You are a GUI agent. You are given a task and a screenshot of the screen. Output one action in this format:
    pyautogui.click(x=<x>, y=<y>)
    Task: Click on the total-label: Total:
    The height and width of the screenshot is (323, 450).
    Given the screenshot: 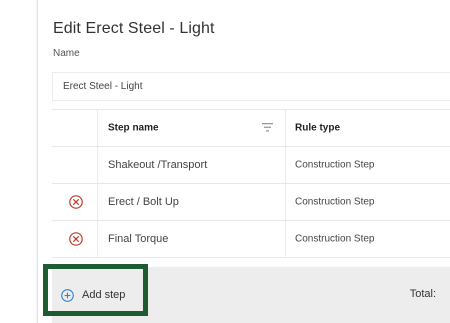 What is the action you would take?
    pyautogui.click(x=422, y=294)
    